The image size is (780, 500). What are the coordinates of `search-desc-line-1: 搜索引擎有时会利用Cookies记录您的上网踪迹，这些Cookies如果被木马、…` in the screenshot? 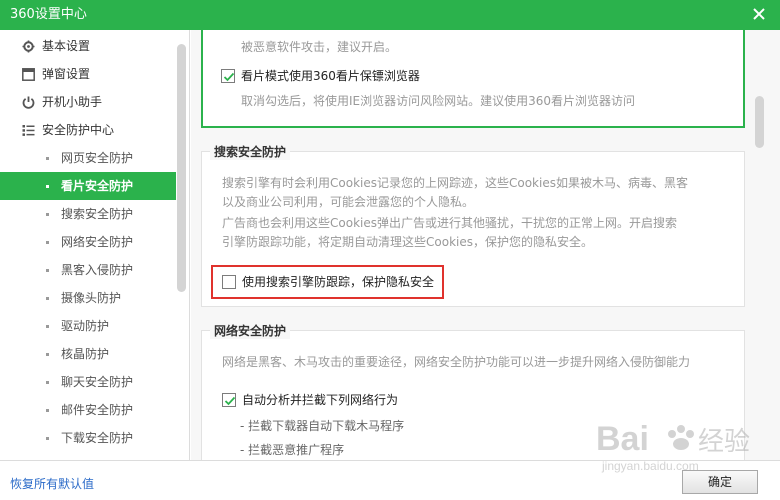 It's located at (455, 183).